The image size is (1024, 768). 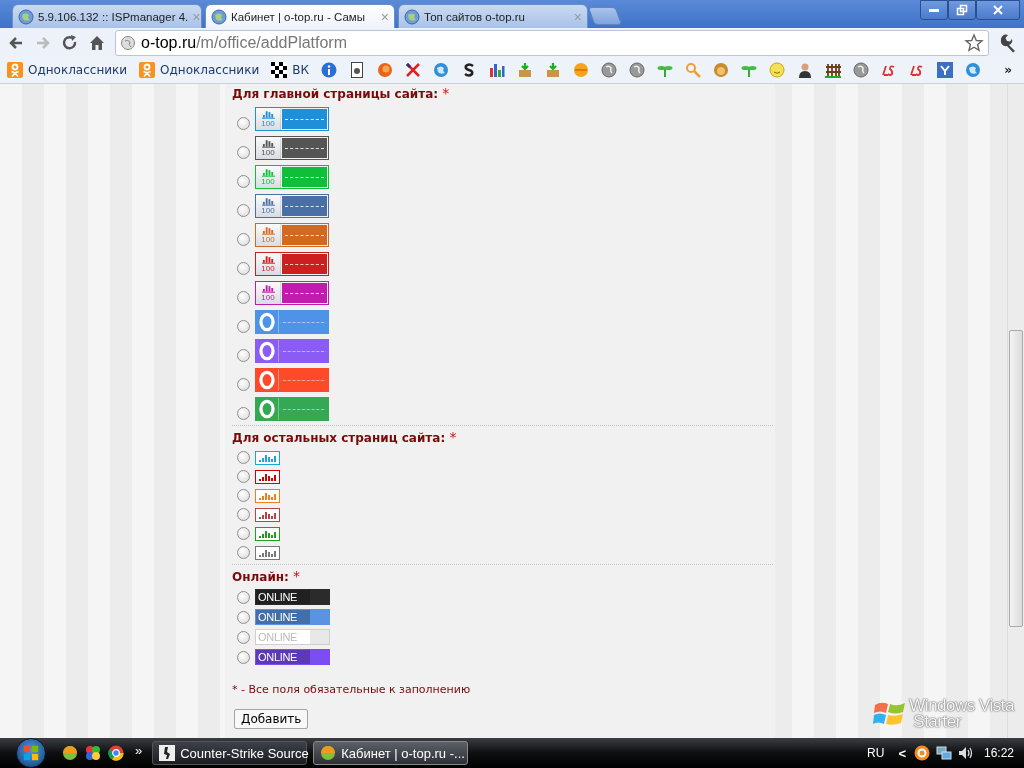 I want to click on disc-icon, so click(x=580, y=70).